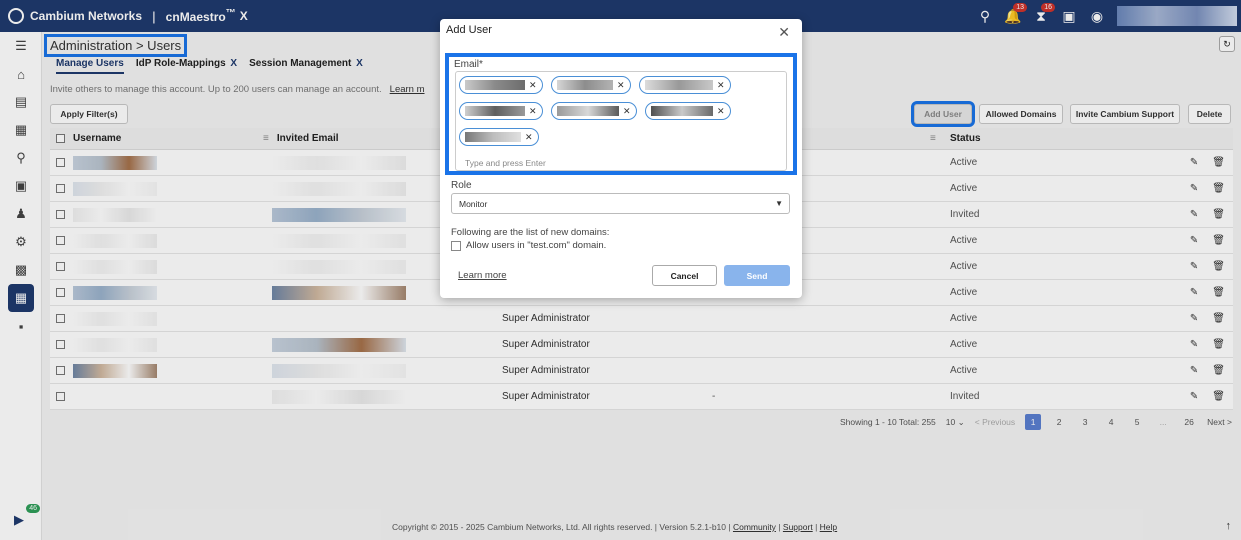 This screenshot has height=540, width=1241. Describe the element at coordinates (779, 203) in the screenshot. I see `caret-down-icon: ▼` at that location.